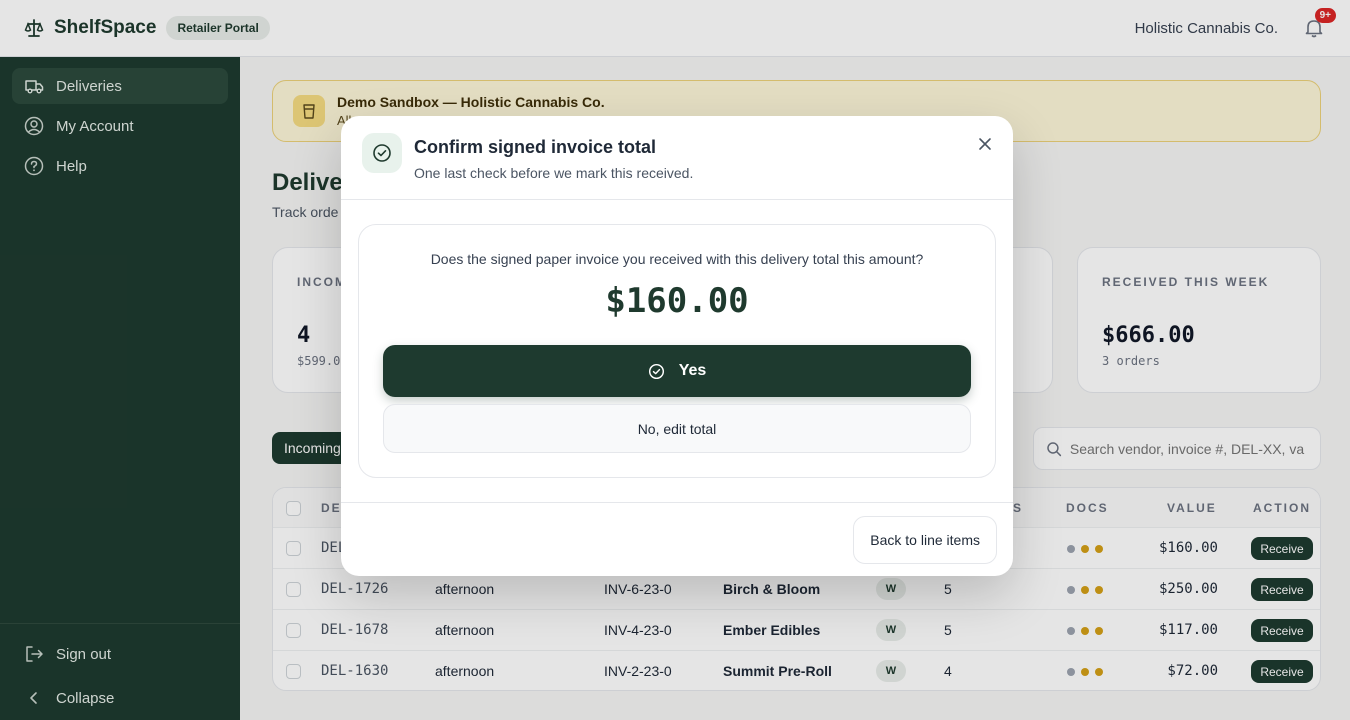 Image resolution: width=1350 pixels, height=720 pixels. What do you see at coordinates (677, 301) in the screenshot?
I see `invoice-amount: $160.00` at bounding box center [677, 301].